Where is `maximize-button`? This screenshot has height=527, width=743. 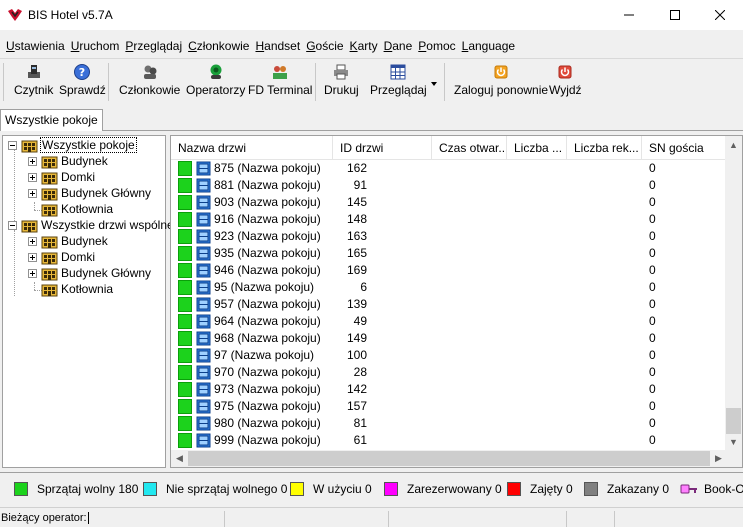
maximize-button is located at coordinates (675, 15).